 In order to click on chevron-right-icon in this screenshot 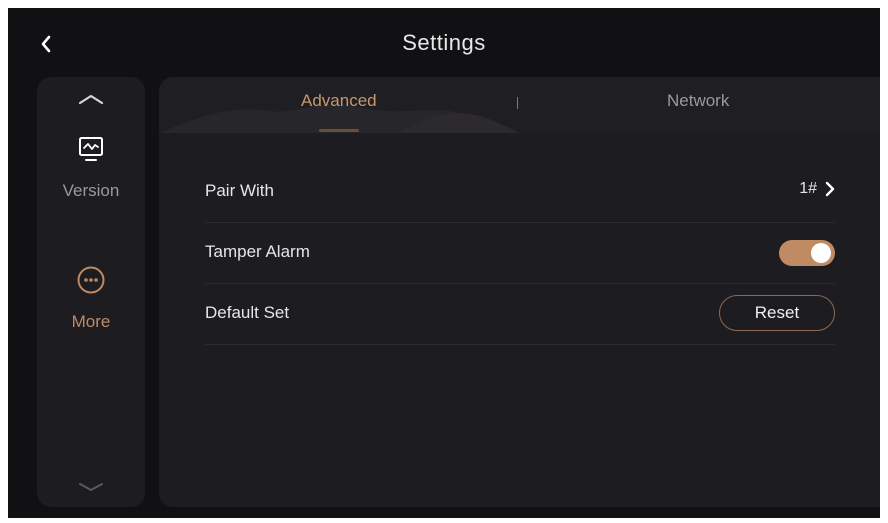, I will do `click(830, 189)`.